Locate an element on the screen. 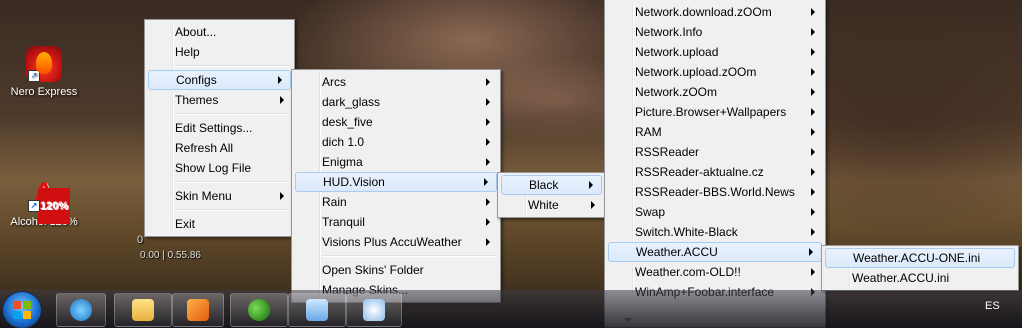 The image size is (1022, 328). windows-logo-icon is located at coordinates (22, 310).